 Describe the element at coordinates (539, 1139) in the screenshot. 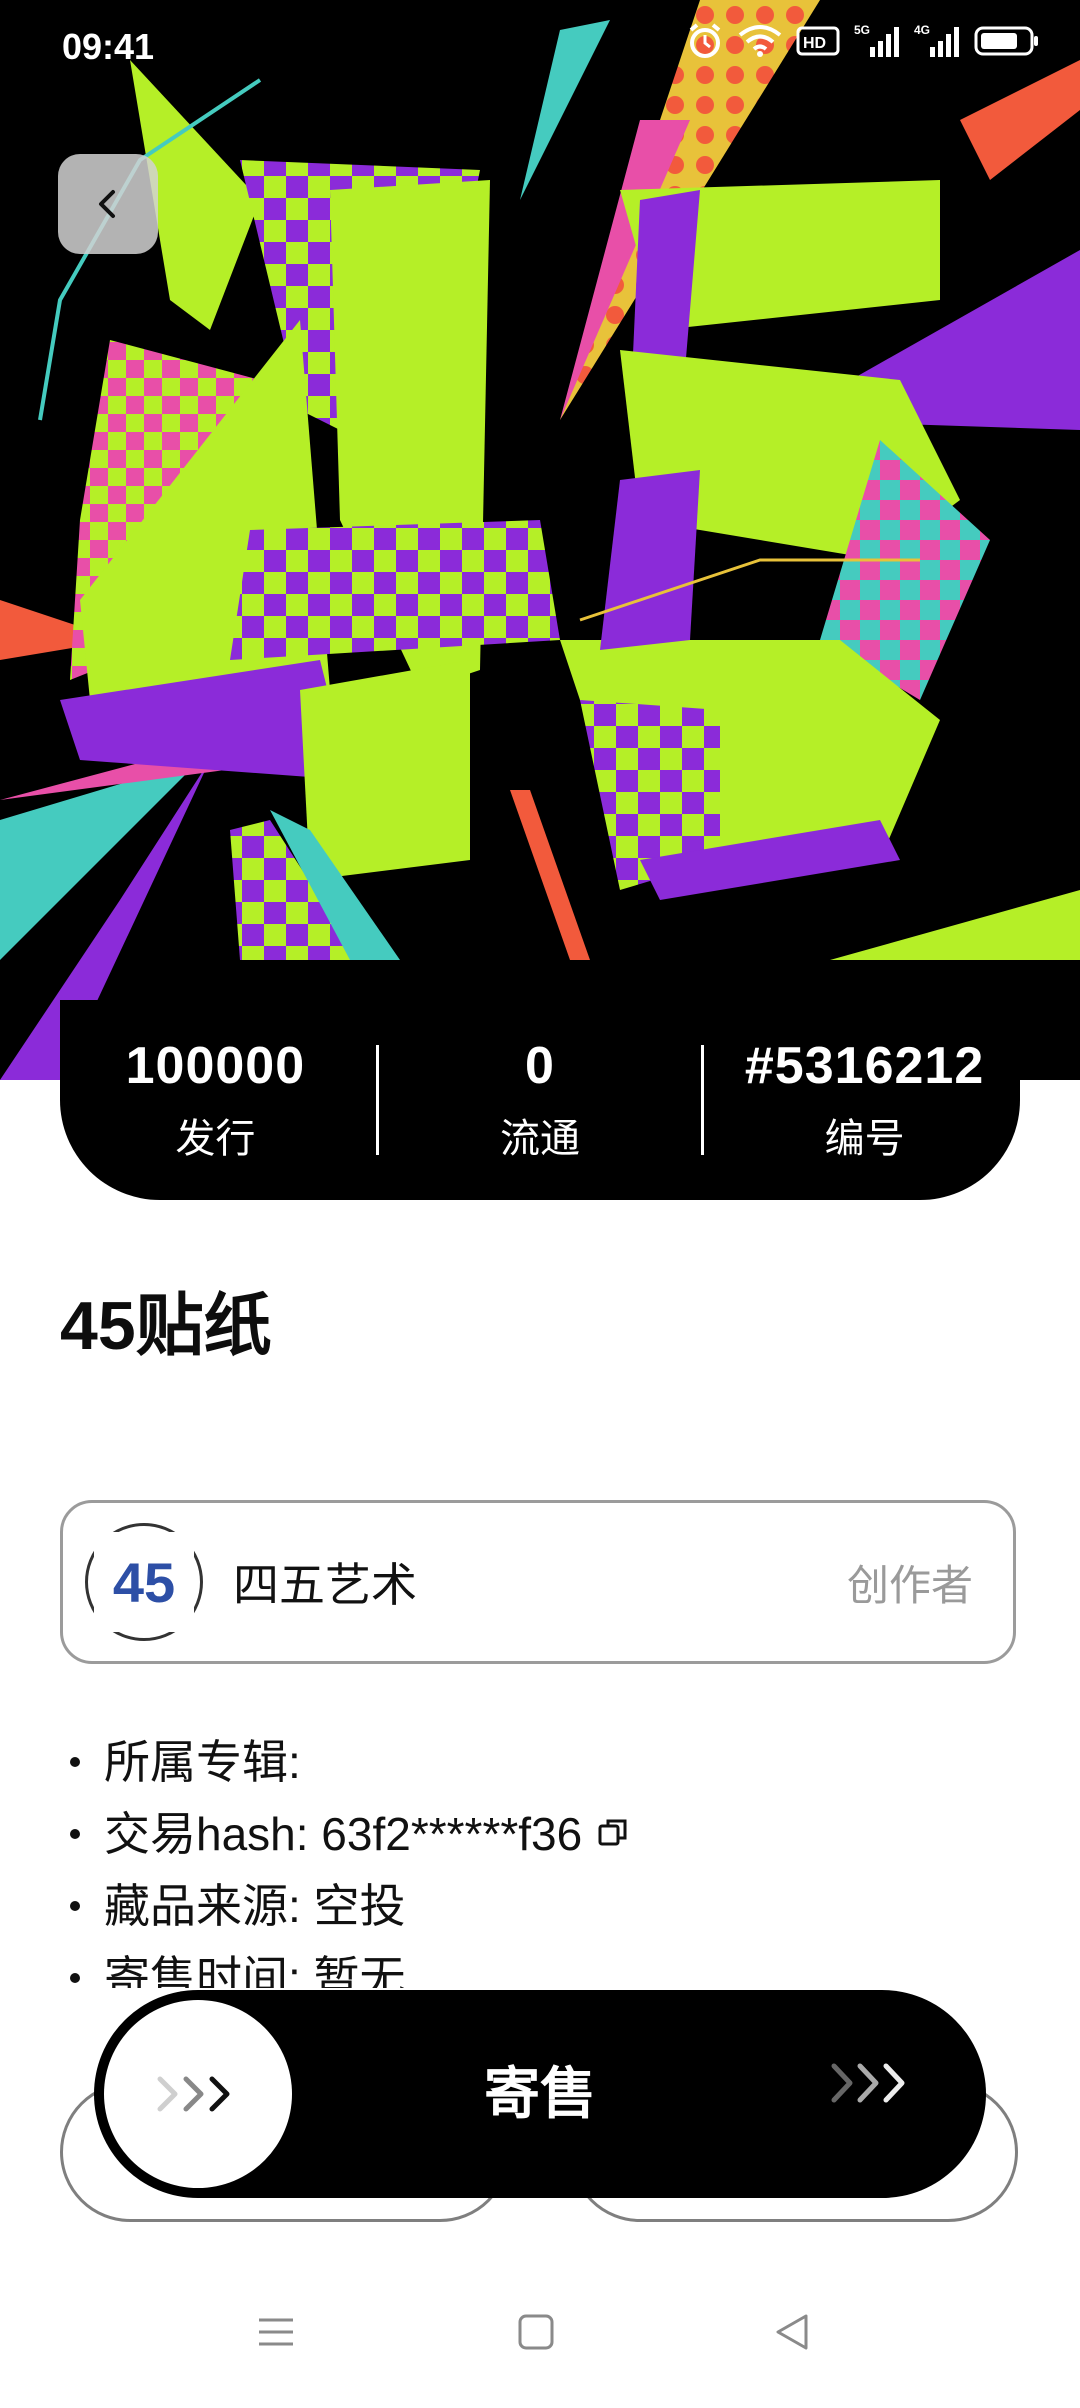

I see `stat-label: 流通` at that location.